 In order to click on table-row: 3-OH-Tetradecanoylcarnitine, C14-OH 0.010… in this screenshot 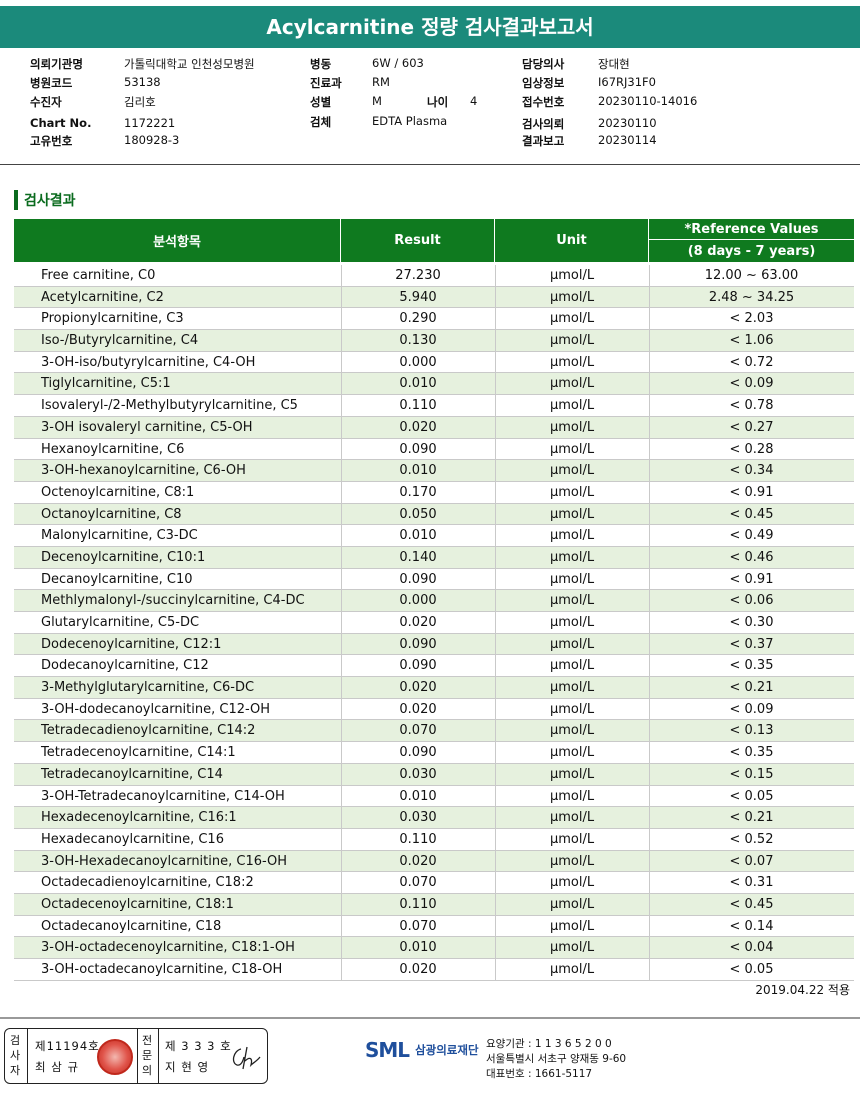, I will do `click(434, 796)`.